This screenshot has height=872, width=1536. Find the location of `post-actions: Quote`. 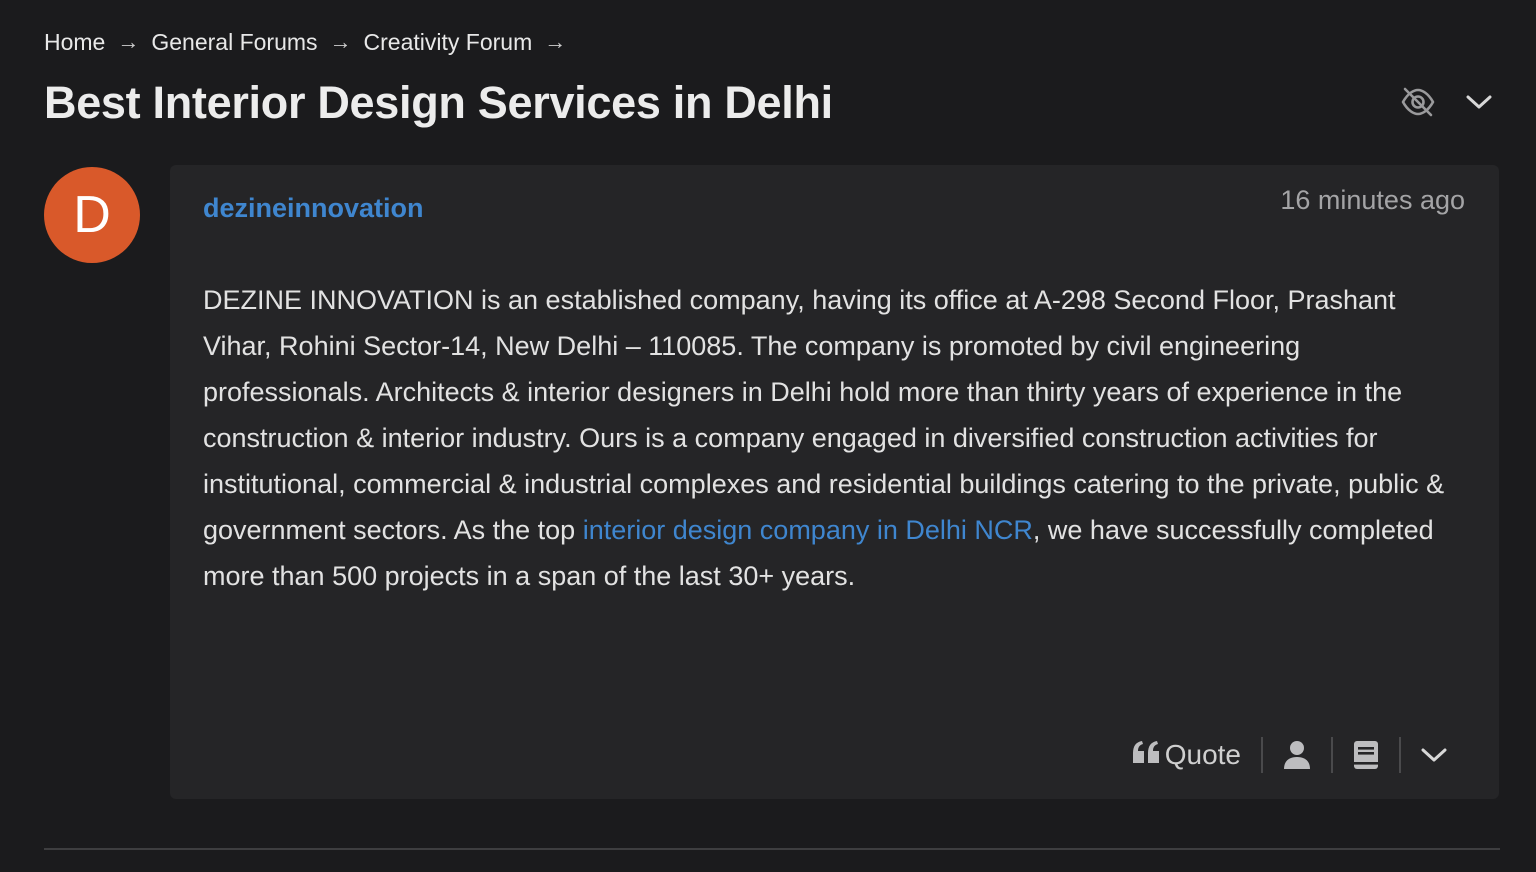

post-actions: Quote is located at coordinates (1289, 755).